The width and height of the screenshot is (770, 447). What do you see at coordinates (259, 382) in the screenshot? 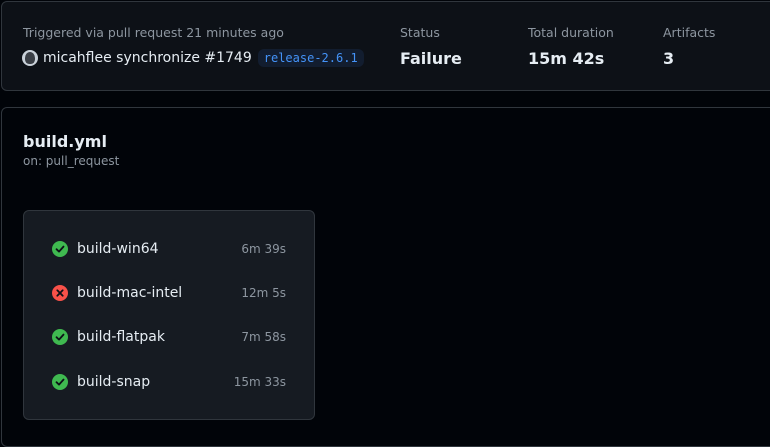
I see `job-duration: 15m 33s` at bounding box center [259, 382].